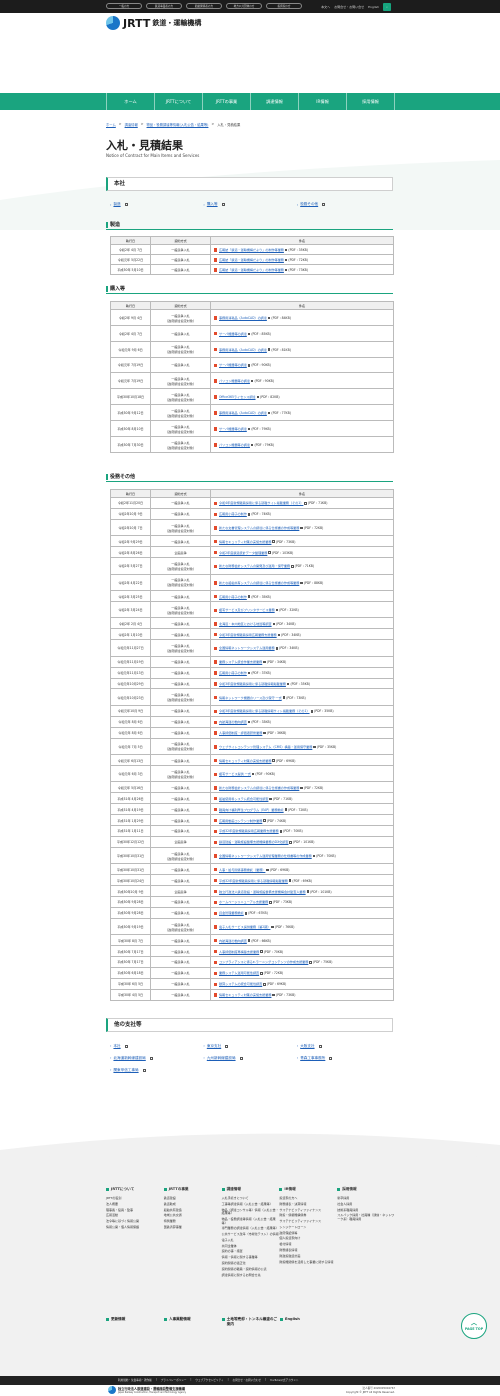 Image resolution: width=500 pixels, height=1396 pixels. Describe the element at coordinates (249, 1046) in the screenshot. I see `branch-tokyo-link: › 東京支社` at that location.